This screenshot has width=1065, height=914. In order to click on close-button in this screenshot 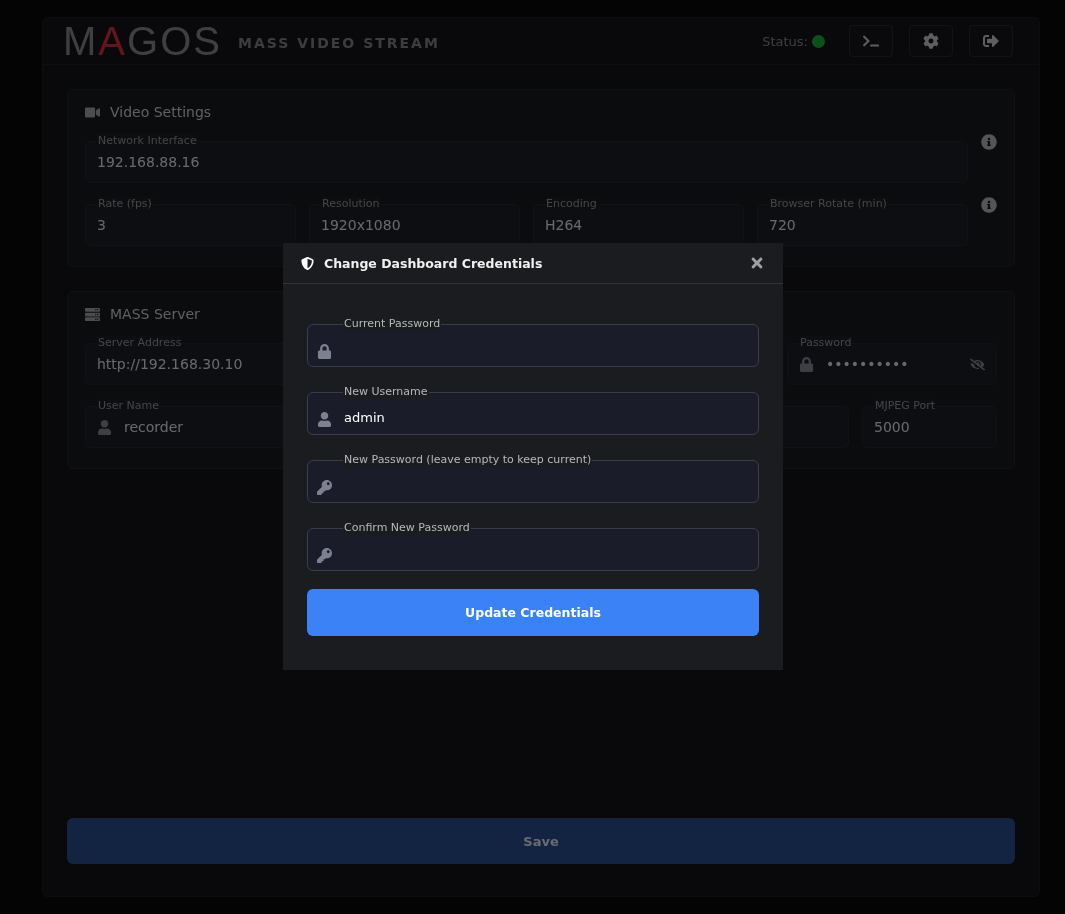, I will do `click(757, 263)`.